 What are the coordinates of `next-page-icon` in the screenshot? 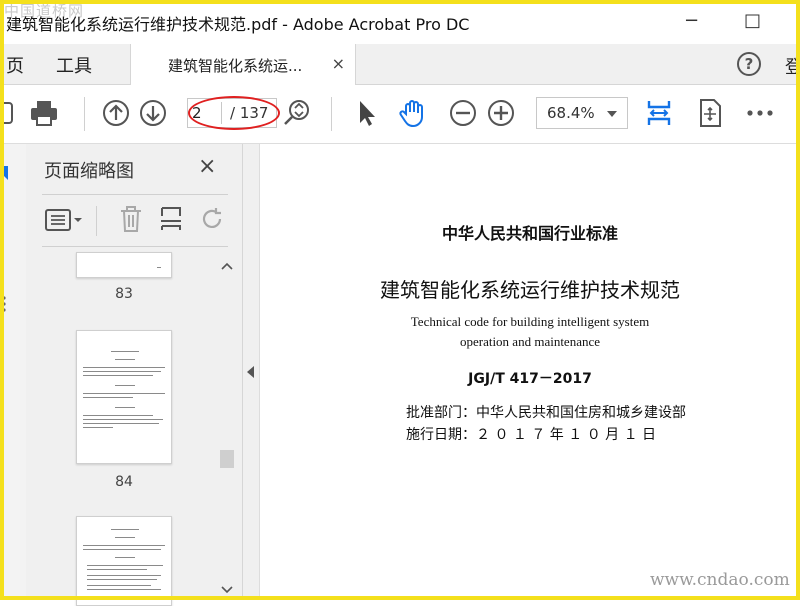 It's located at (153, 113).